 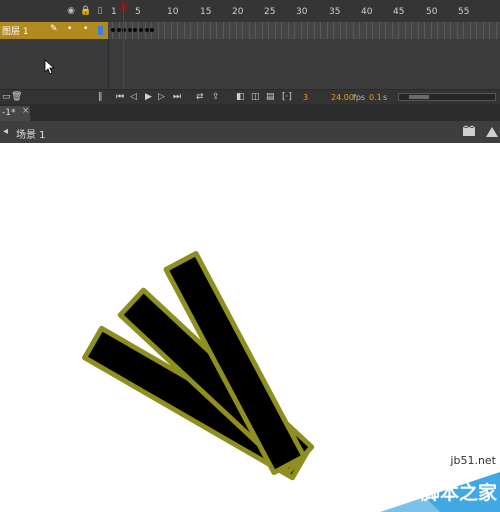 I want to click on timeline-ruler: ◉ 🔒 ▯ 1 5 10 15 20 25 30 35 40 45 50 55, so click(x=250, y=11).